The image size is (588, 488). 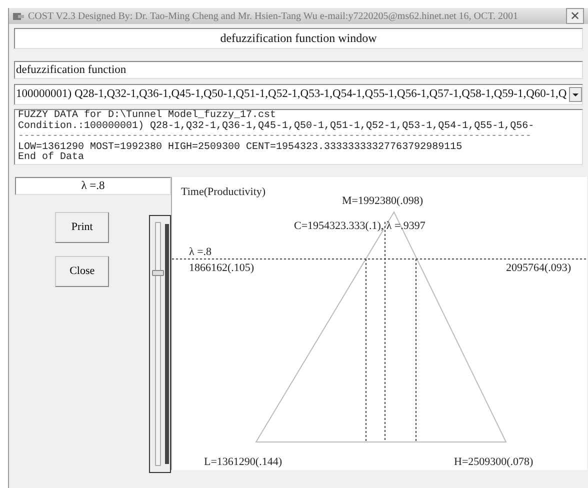 What do you see at coordinates (82, 227) in the screenshot?
I see `print-button: Print` at bounding box center [82, 227].